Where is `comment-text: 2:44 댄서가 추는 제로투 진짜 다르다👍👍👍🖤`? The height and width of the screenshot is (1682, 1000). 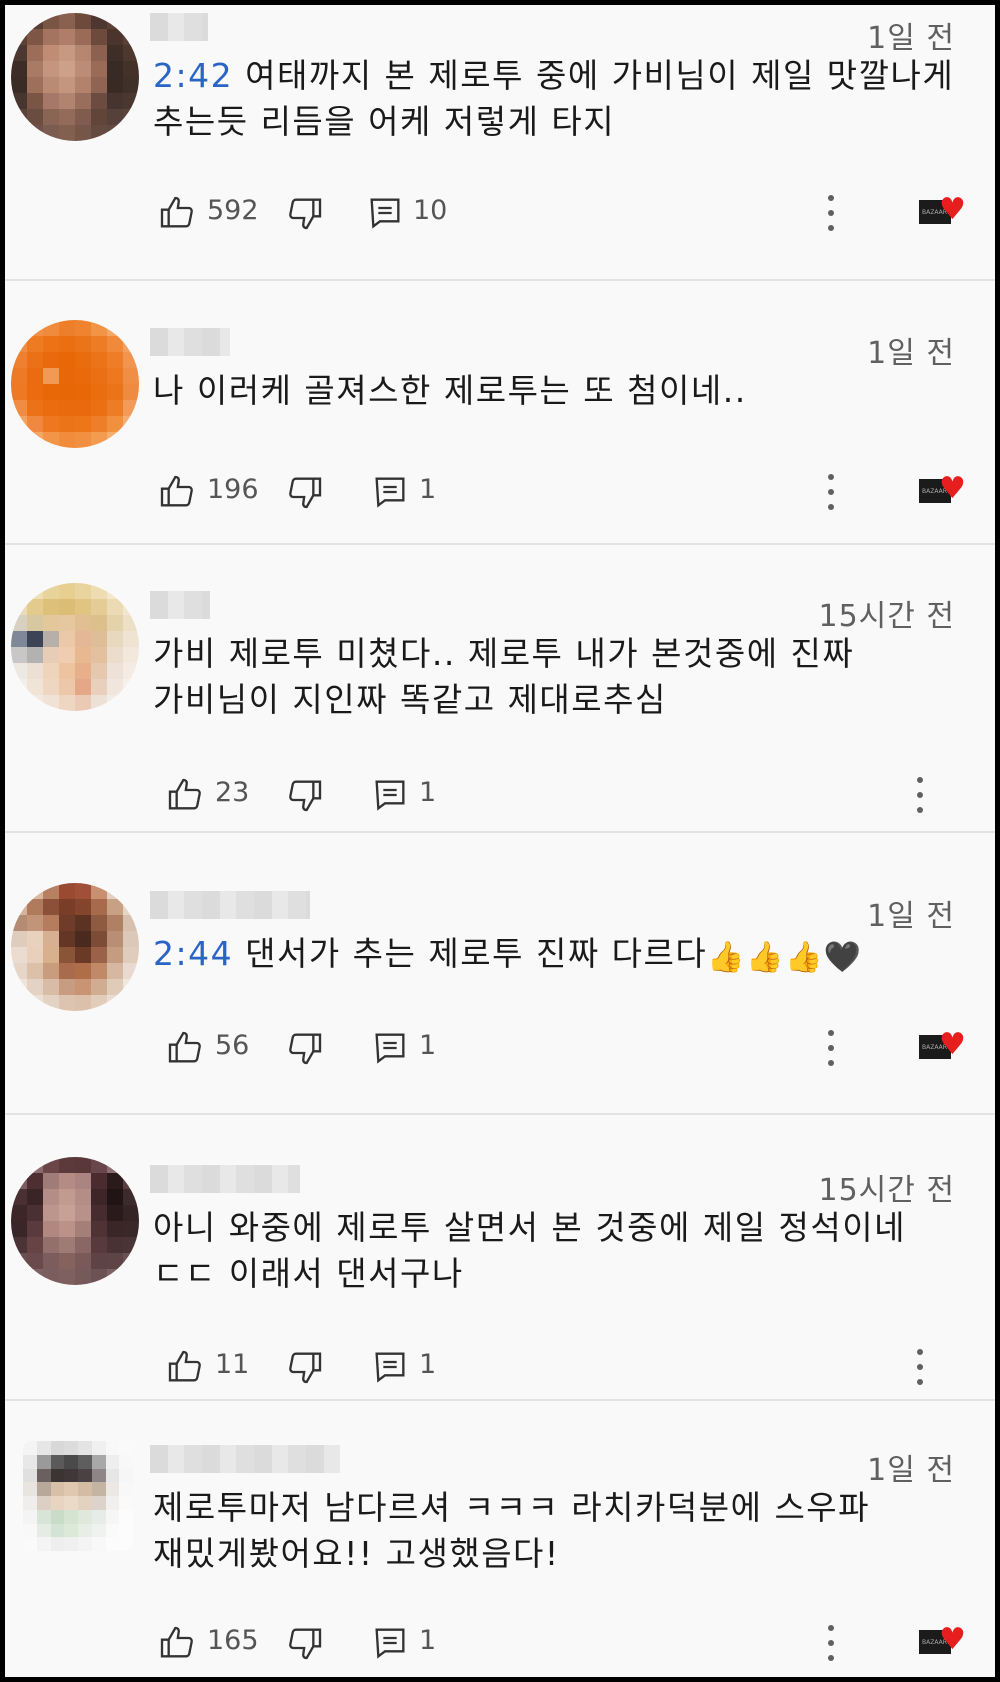 comment-text: 2:44 댄서가 추는 제로투 진짜 다르다👍👍👍🖤 is located at coordinates (560, 956).